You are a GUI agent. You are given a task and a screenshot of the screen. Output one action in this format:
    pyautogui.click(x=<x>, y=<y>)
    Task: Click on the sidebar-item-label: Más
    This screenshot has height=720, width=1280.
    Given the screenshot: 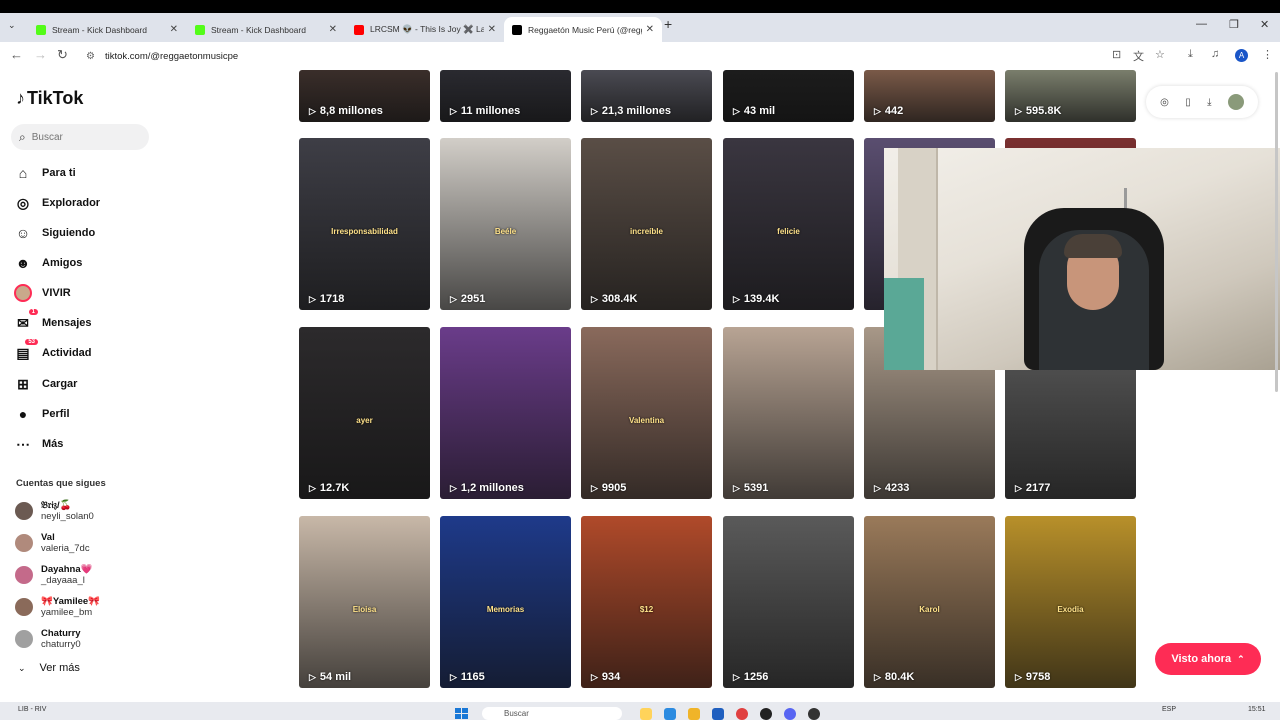 What is the action you would take?
    pyautogui.click(x=53, y=444)
    